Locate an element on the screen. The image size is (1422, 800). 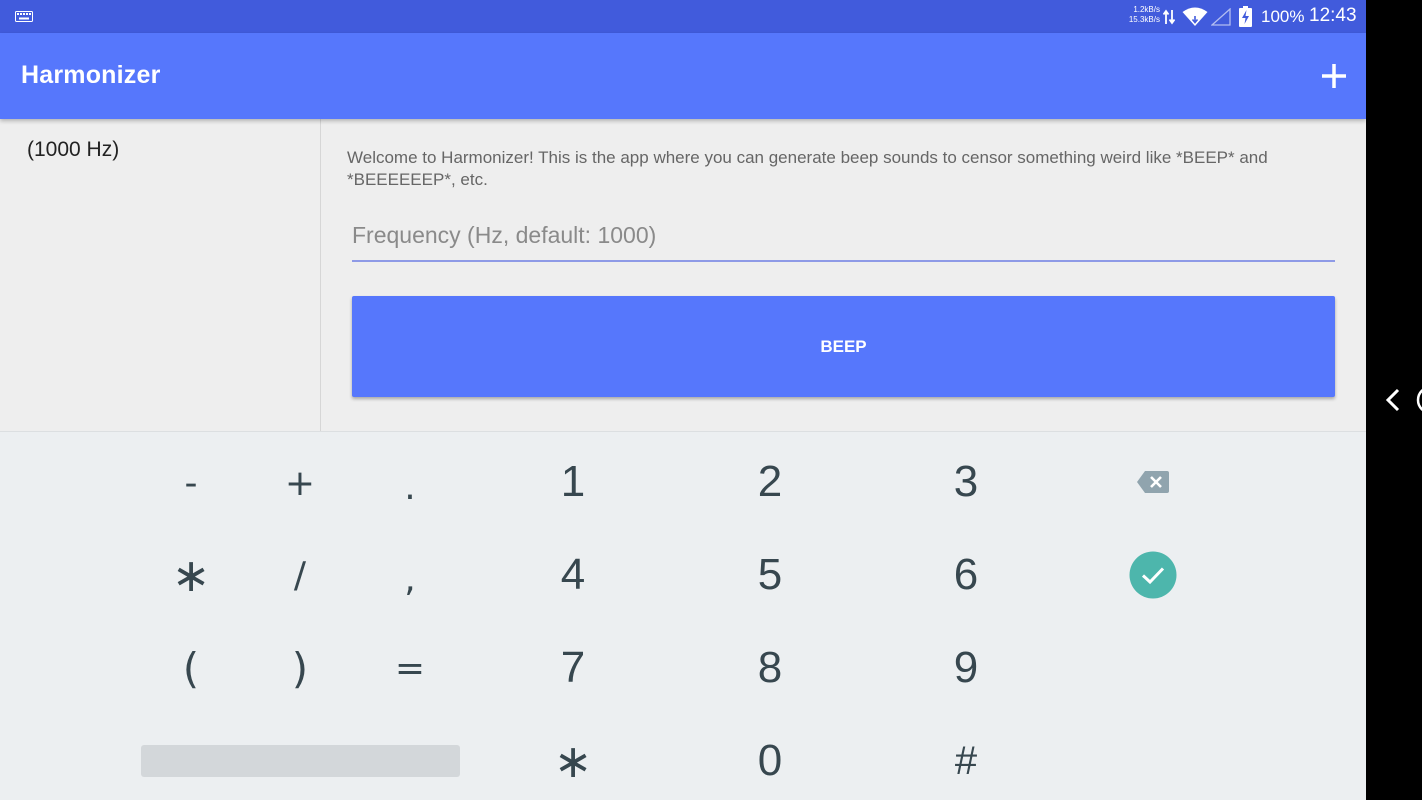
cell-signal-icon is located at coordinates (1221, 17).